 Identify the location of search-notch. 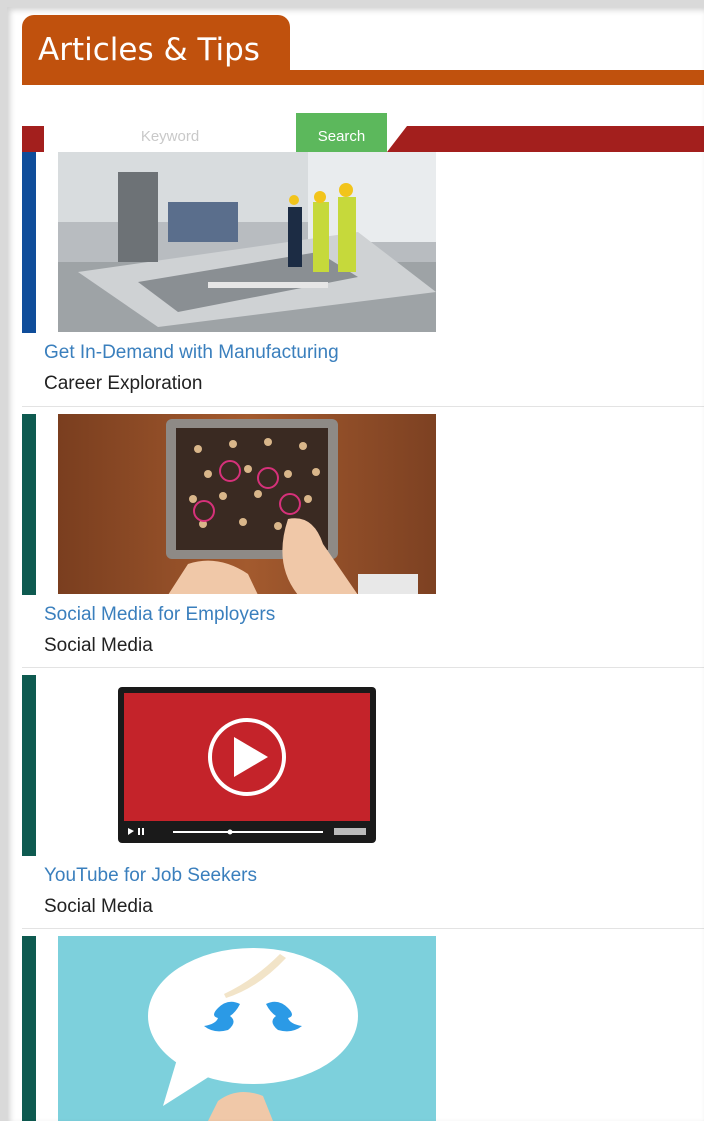
(397, 139).